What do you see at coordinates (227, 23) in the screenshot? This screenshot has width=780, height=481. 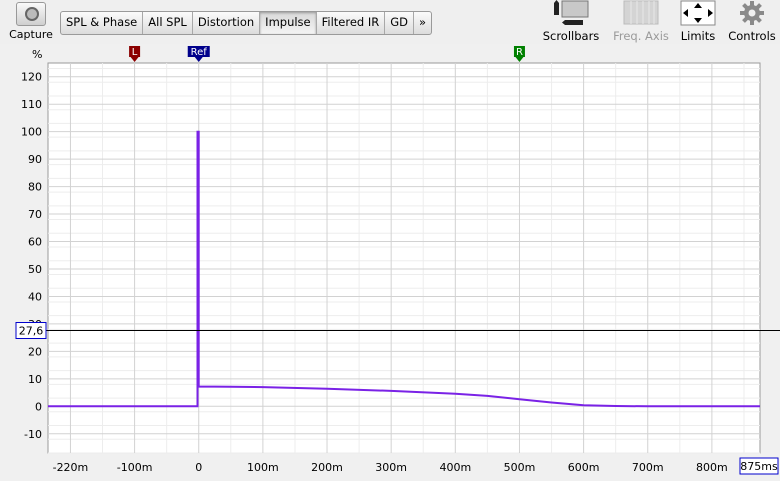 I see `tab-distortion: Distortion` at bounding box center [227, 23].